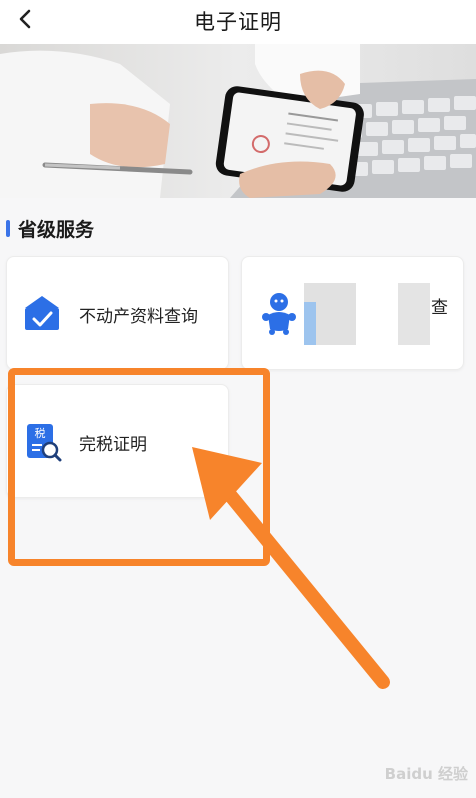  What do you see at coordinates (291, 568) in the screenshot?
I see `annotation-arrow-icon` at bounding box center [291, 568].